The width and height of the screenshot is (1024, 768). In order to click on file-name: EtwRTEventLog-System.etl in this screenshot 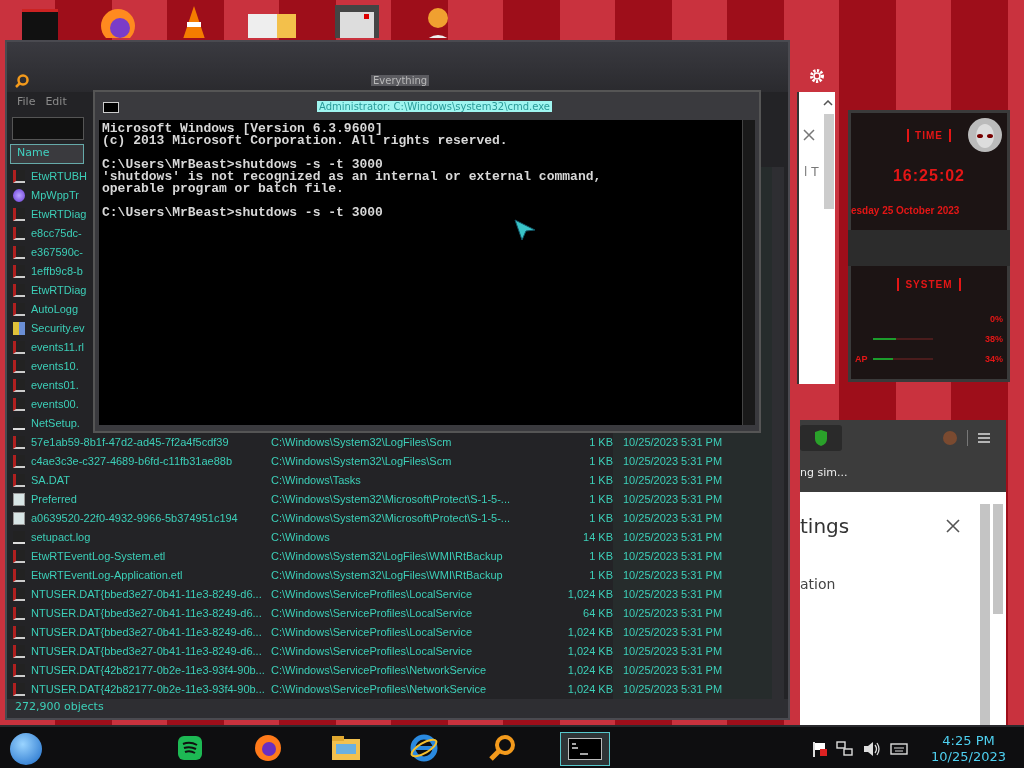, I will do `click(151, 556)`.